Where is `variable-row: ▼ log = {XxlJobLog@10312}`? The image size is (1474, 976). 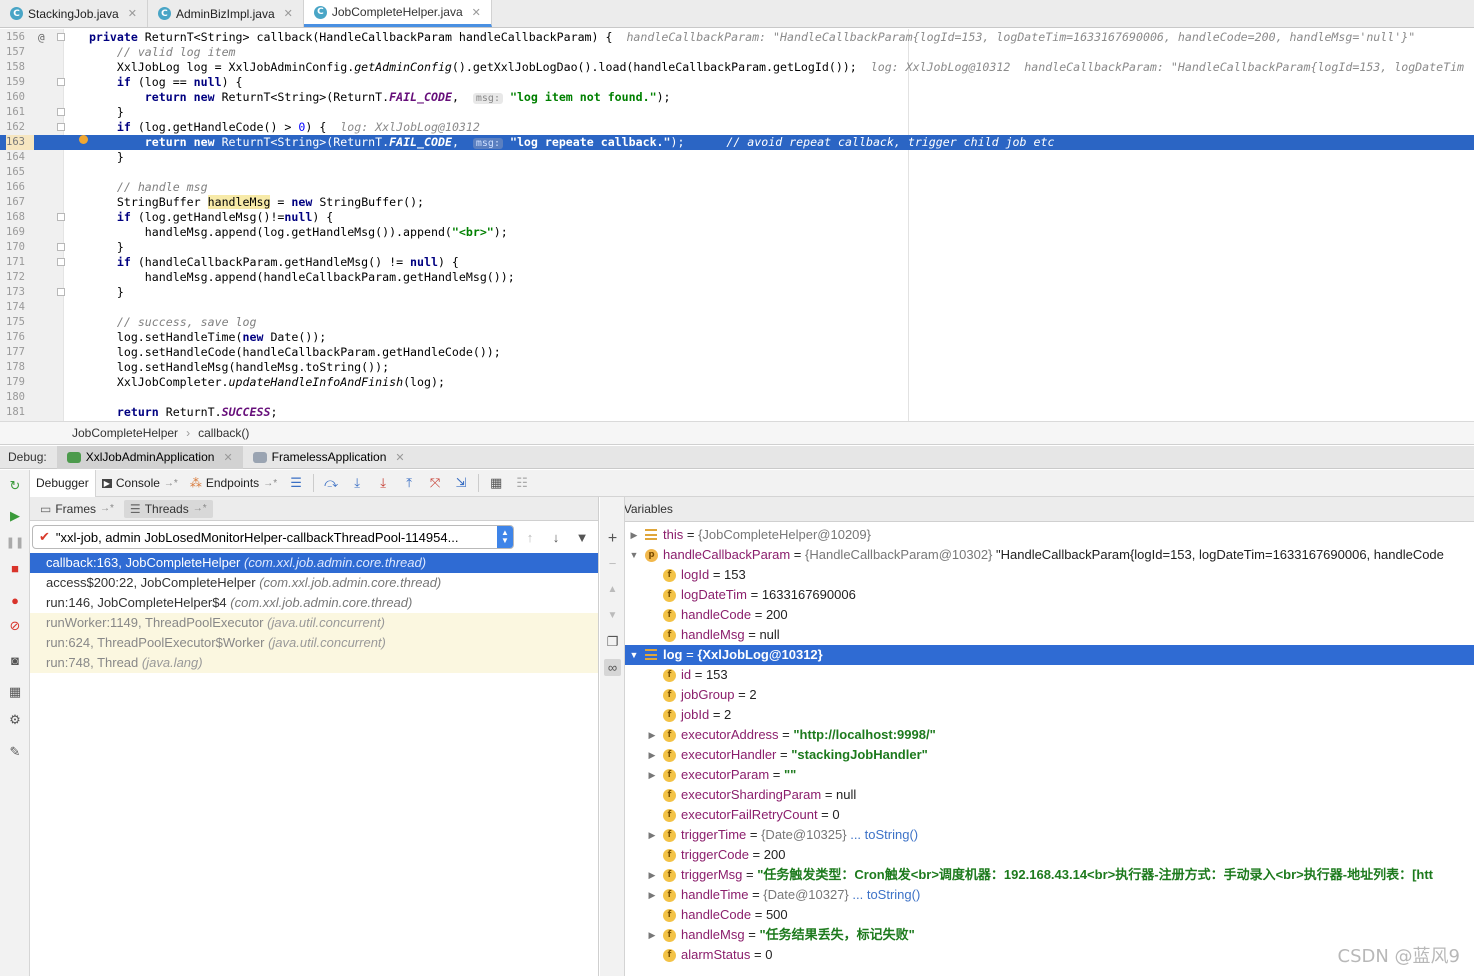
variable-row: ▼ log = {XxlJobLog@10312} is located at coordinates (1049, 655).